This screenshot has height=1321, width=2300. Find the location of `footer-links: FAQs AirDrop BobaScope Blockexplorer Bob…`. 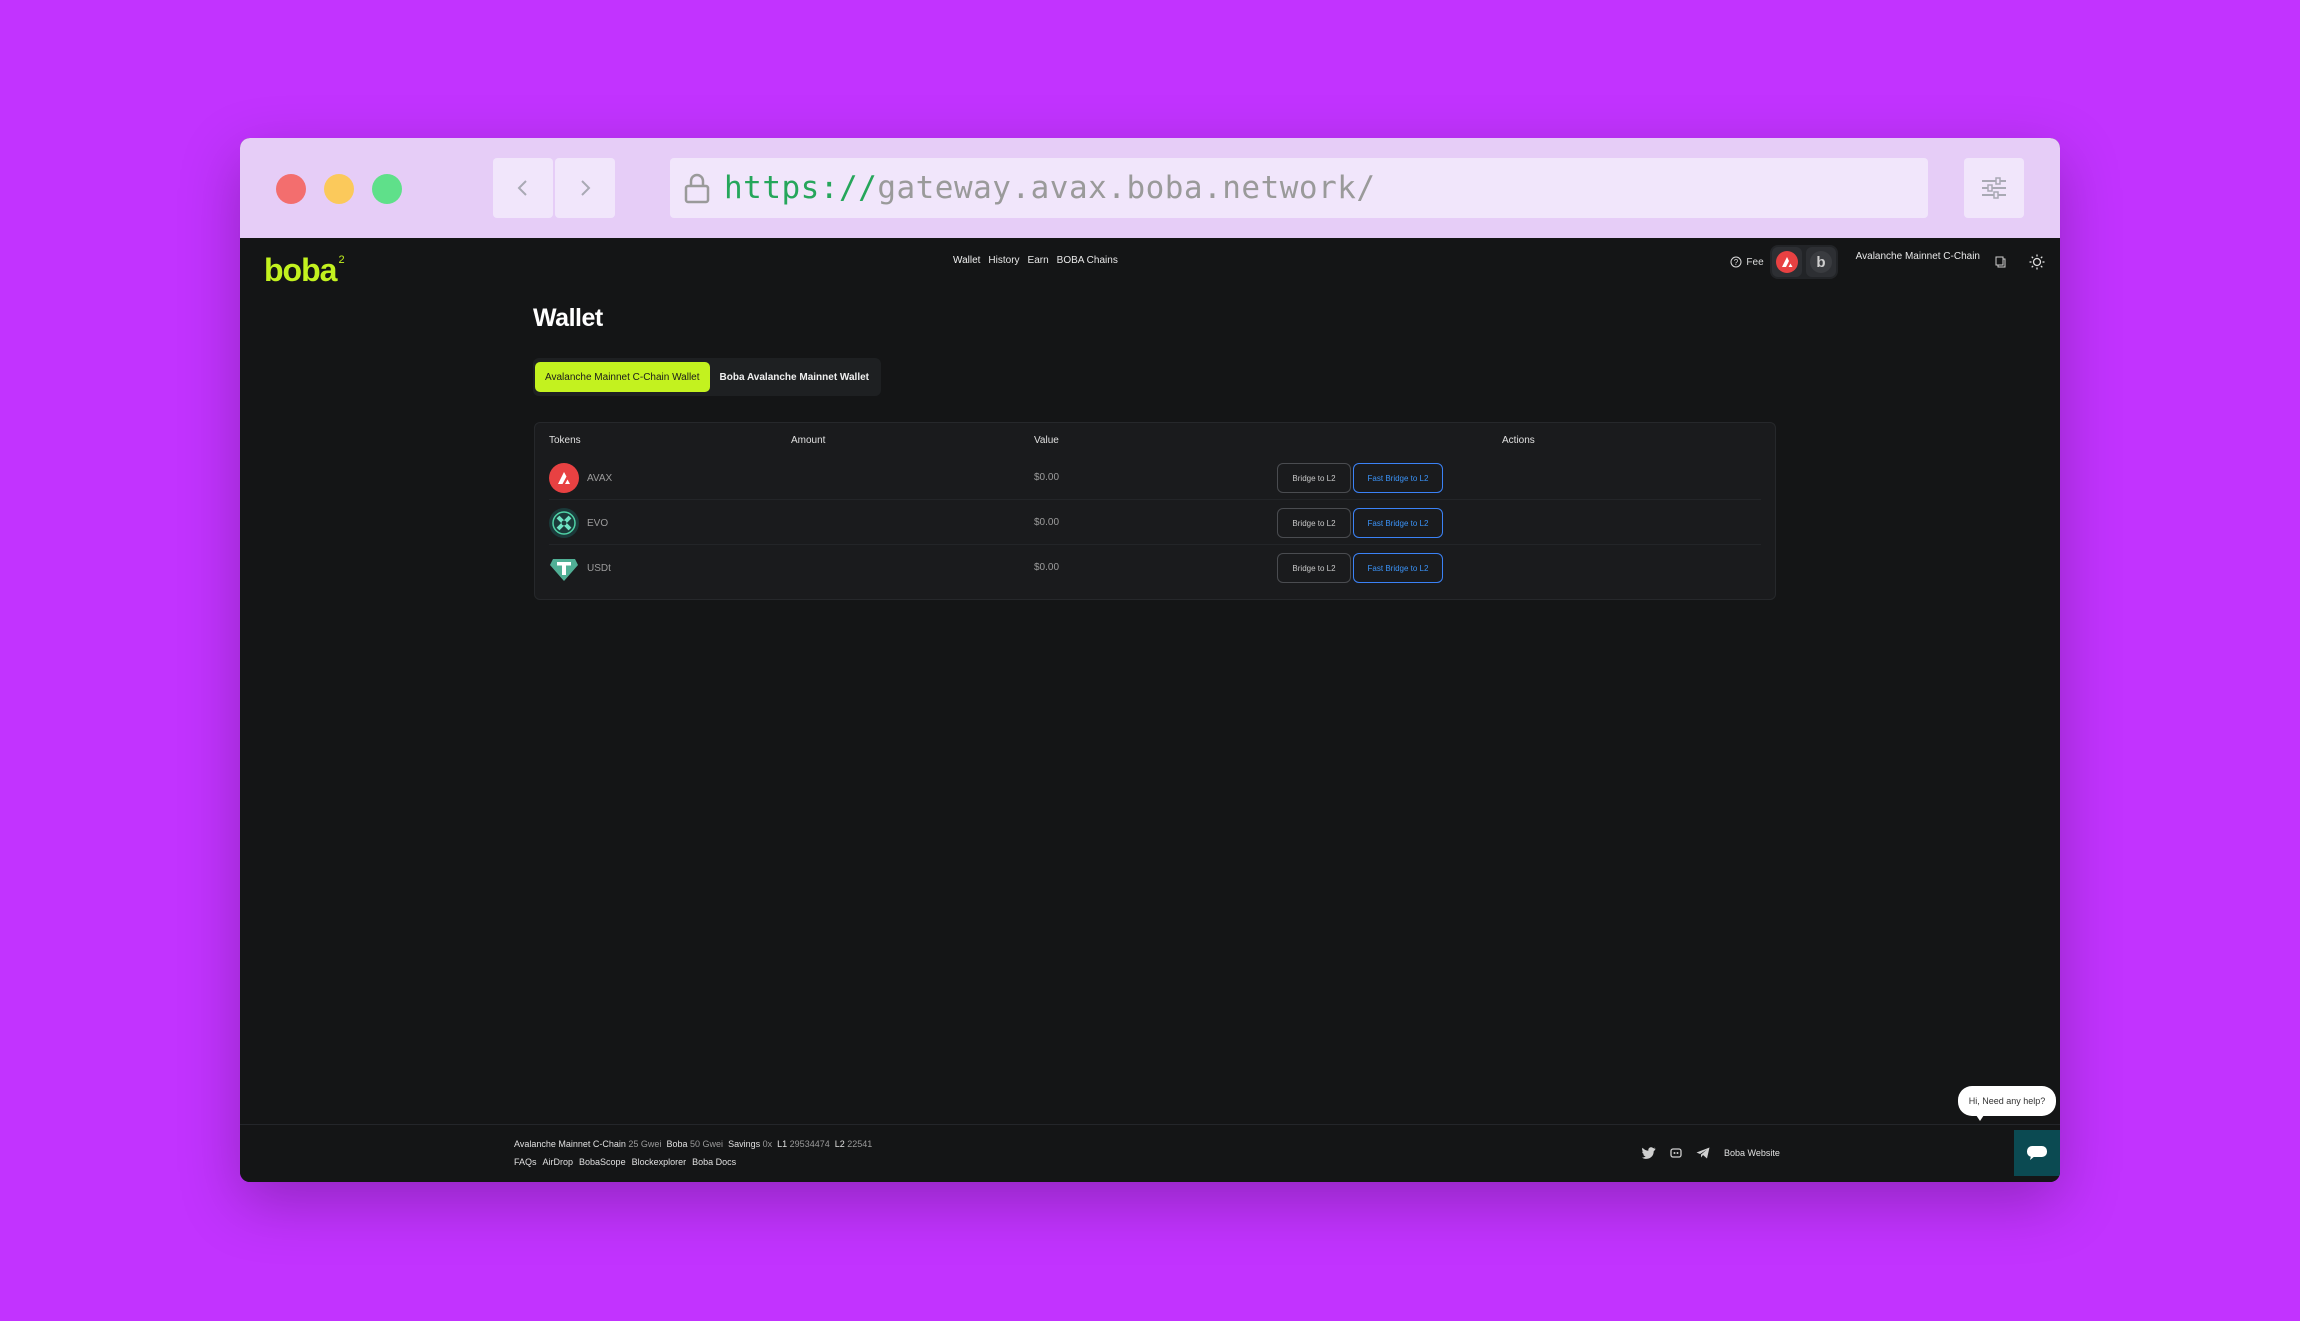

footer-links: FAQs AirDrop BobaScope Blockexplorer Bob… is located at coordinates (625, 1162).